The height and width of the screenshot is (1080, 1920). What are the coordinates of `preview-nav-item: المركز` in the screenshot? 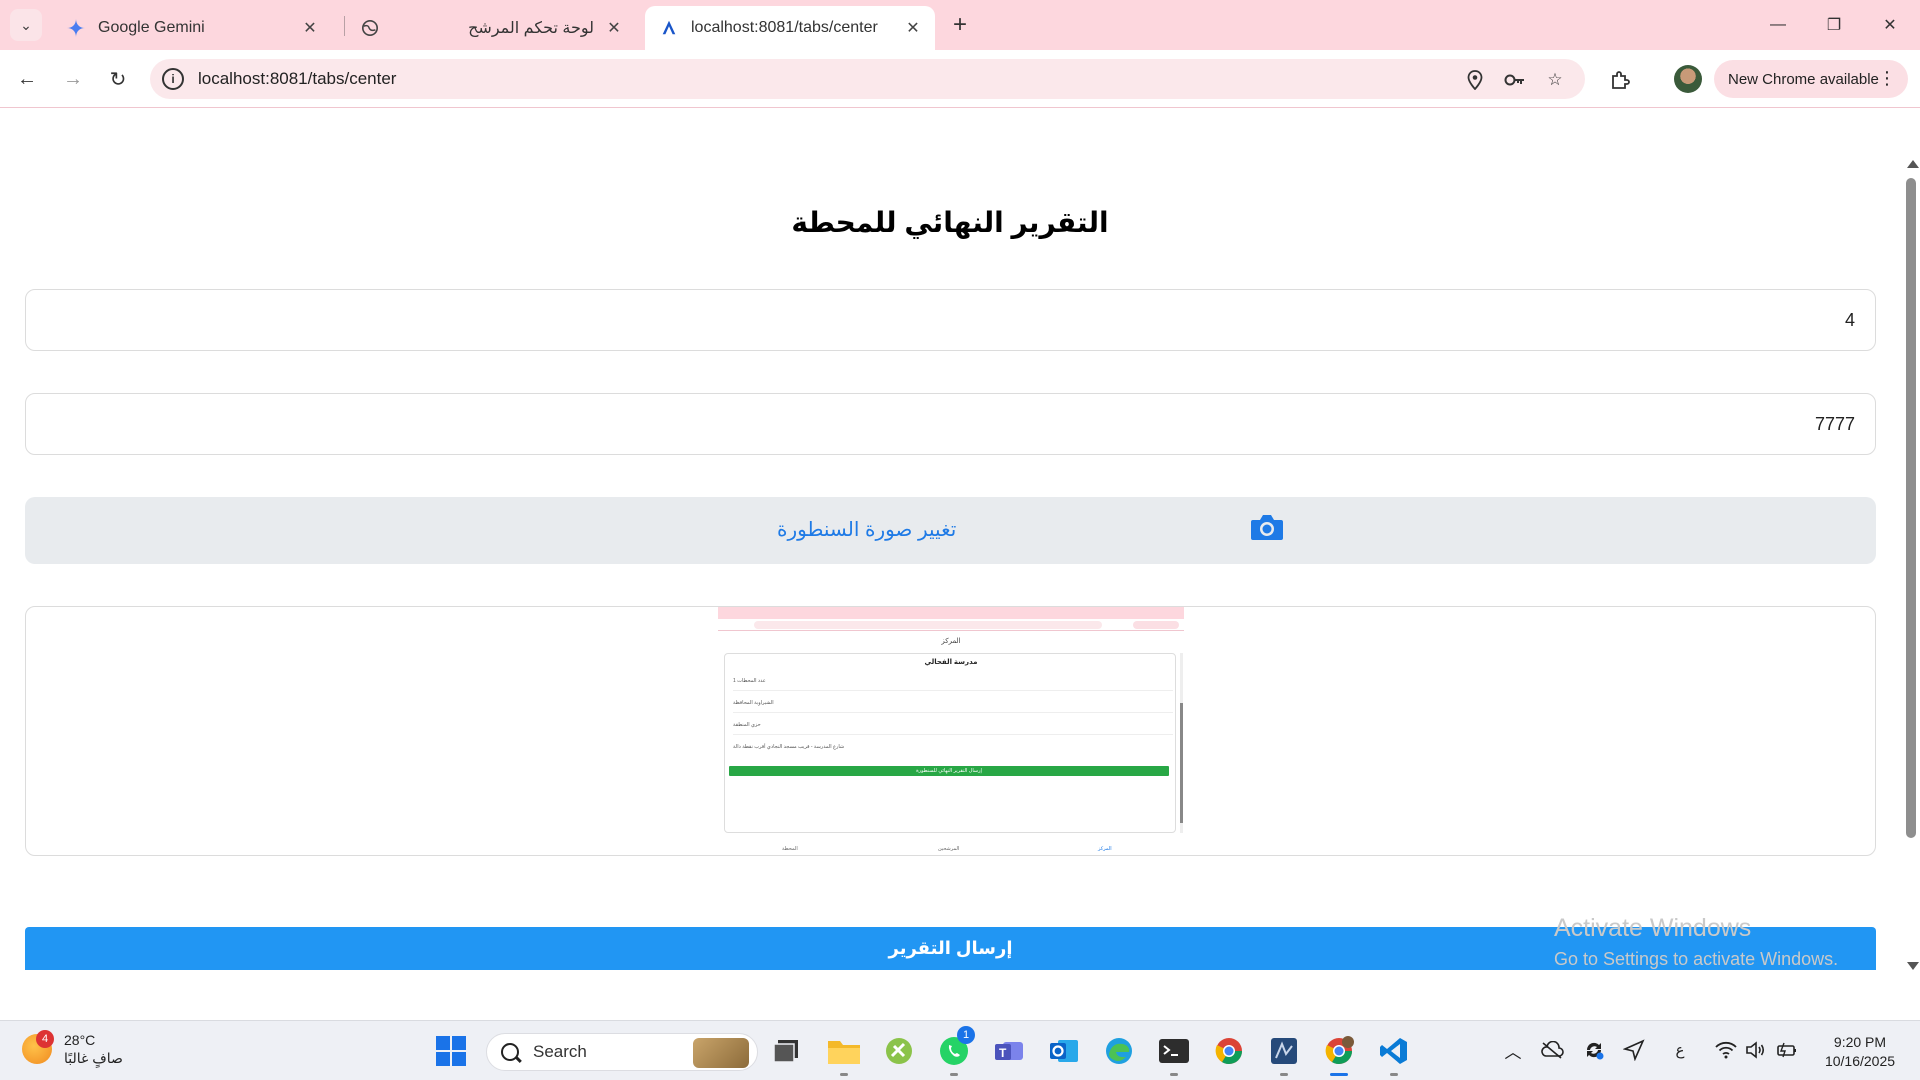 It's located at (1105, 849).